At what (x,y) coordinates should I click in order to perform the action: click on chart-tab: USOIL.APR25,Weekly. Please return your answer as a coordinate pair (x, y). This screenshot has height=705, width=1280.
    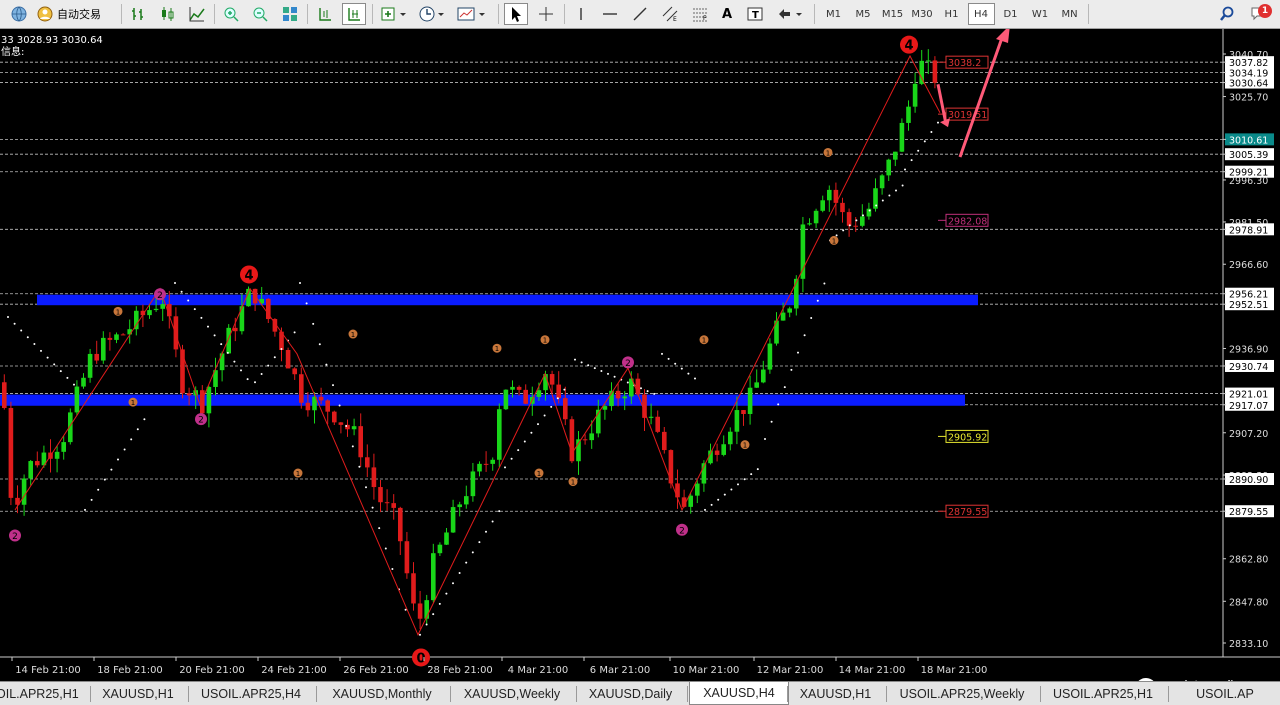
    Looking at the image, I should click on (962, 694).